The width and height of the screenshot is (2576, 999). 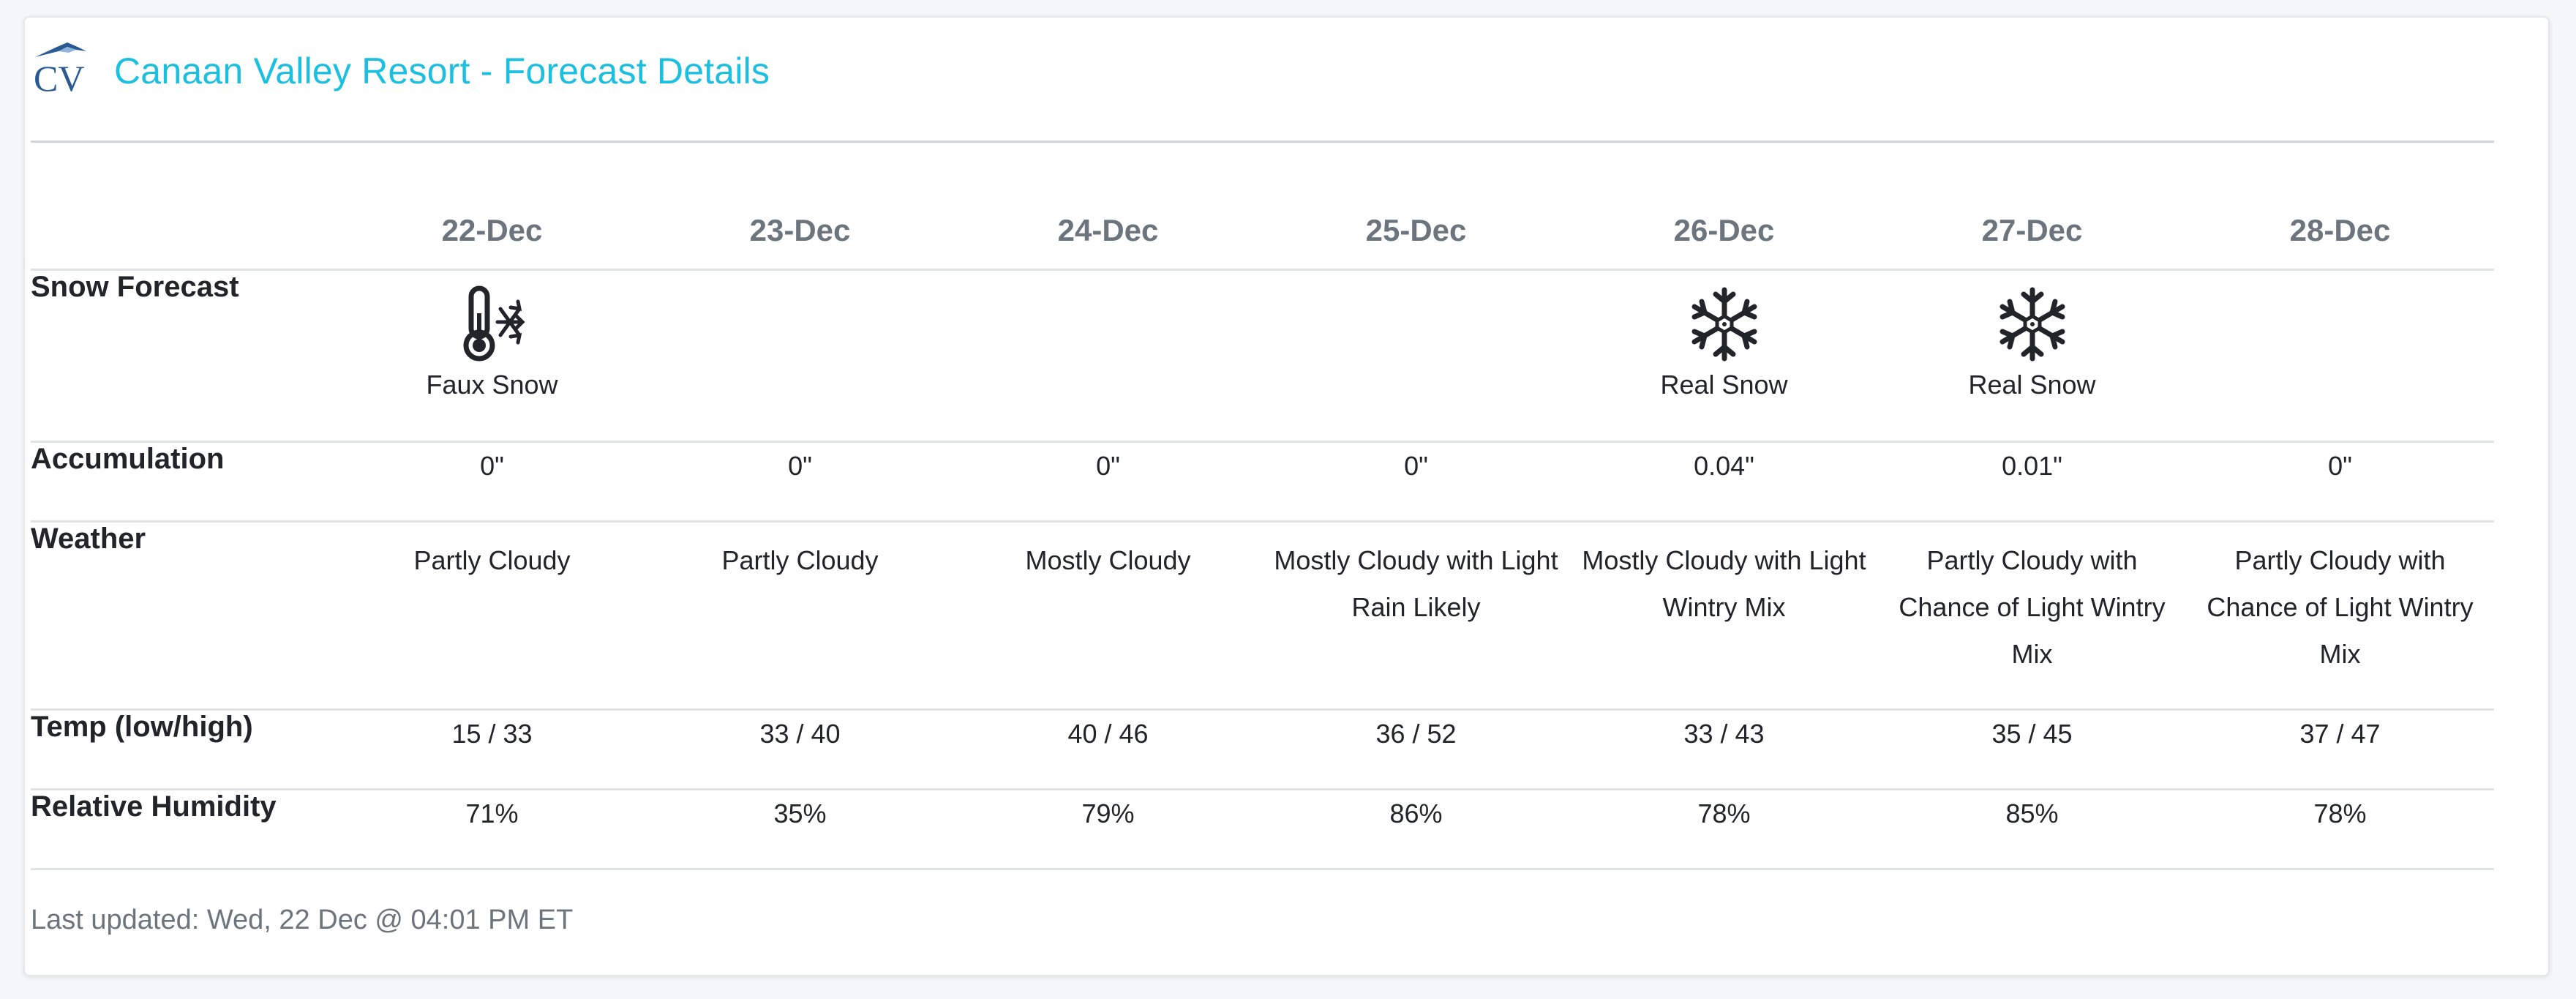 I want to click on page-title: Canaan Valley Resort - Forecast Details, so click(x=442, y=70).